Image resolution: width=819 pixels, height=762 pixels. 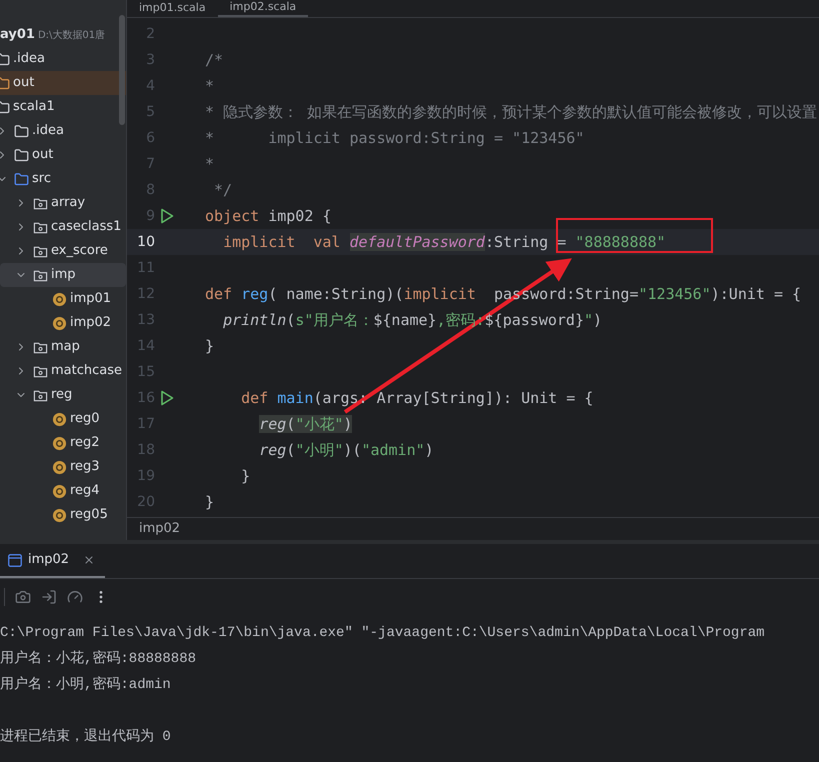 I want to click on tree-item: ex_score, so click(x=63, y=251).